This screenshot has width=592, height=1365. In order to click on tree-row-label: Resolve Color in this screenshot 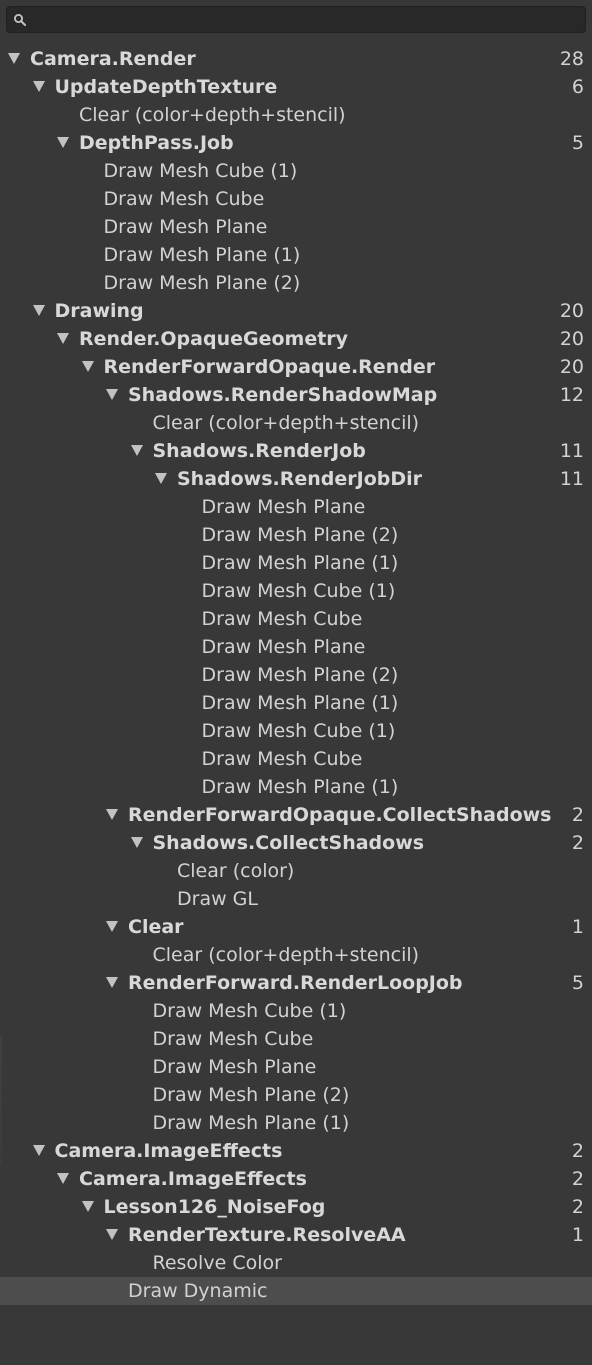, I will do `click(217, 1263)`.